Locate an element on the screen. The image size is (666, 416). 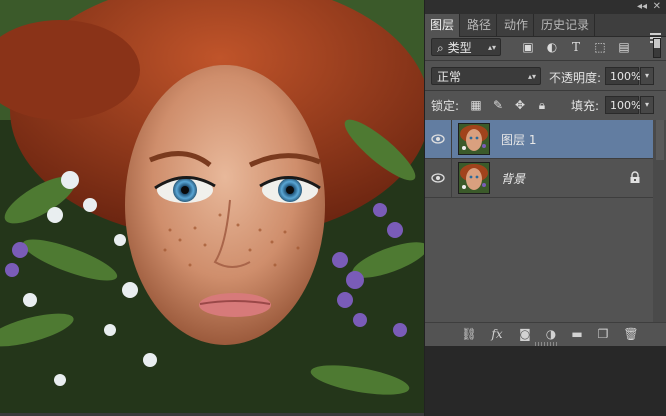
tab-paths: 路径 is located at coordinates (480, 25).